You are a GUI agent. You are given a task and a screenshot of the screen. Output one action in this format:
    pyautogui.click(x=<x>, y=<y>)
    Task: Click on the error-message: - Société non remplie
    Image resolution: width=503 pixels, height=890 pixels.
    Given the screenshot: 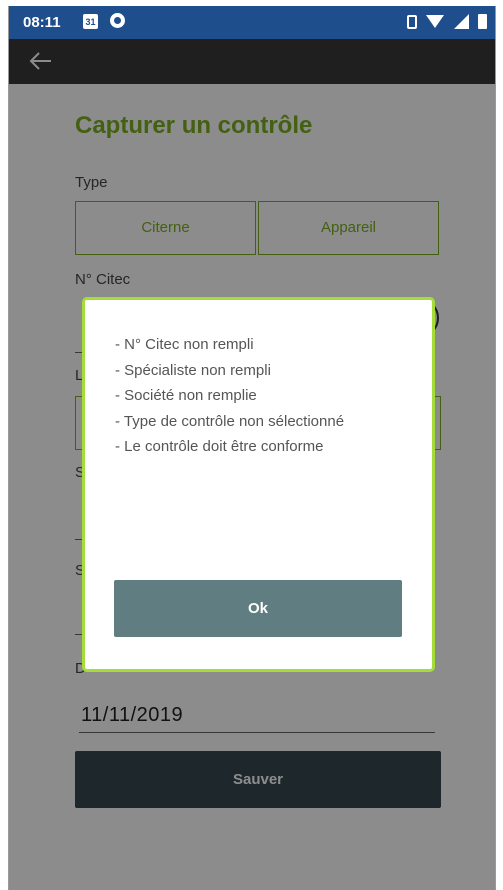 What is the action you would take?
    pyautogui.click(x=186, y=395)
    